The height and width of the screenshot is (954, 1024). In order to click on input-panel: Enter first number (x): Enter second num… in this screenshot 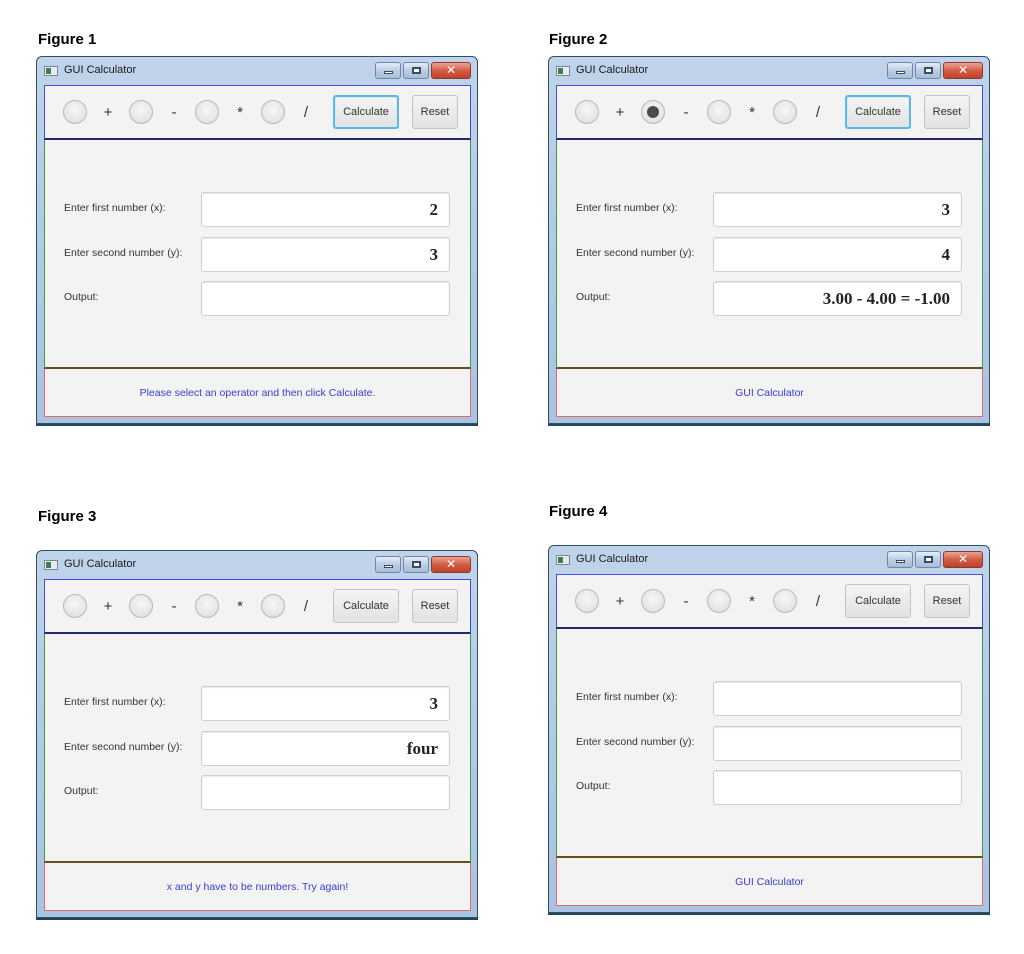, I will do `click(769, 743)`.